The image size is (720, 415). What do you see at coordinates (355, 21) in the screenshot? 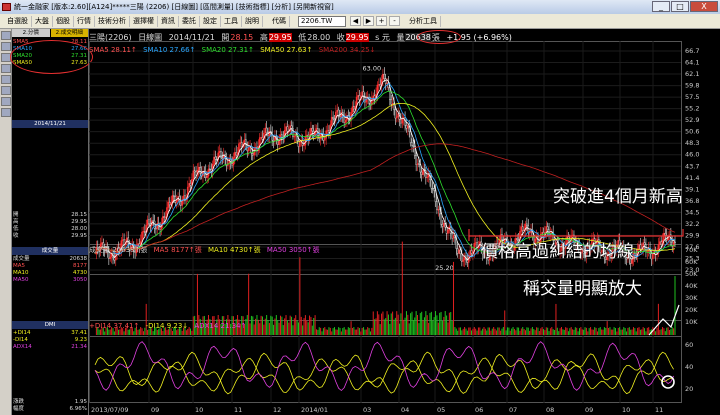
I see `prev-icon: ◀` at bounding box center [355, 21].